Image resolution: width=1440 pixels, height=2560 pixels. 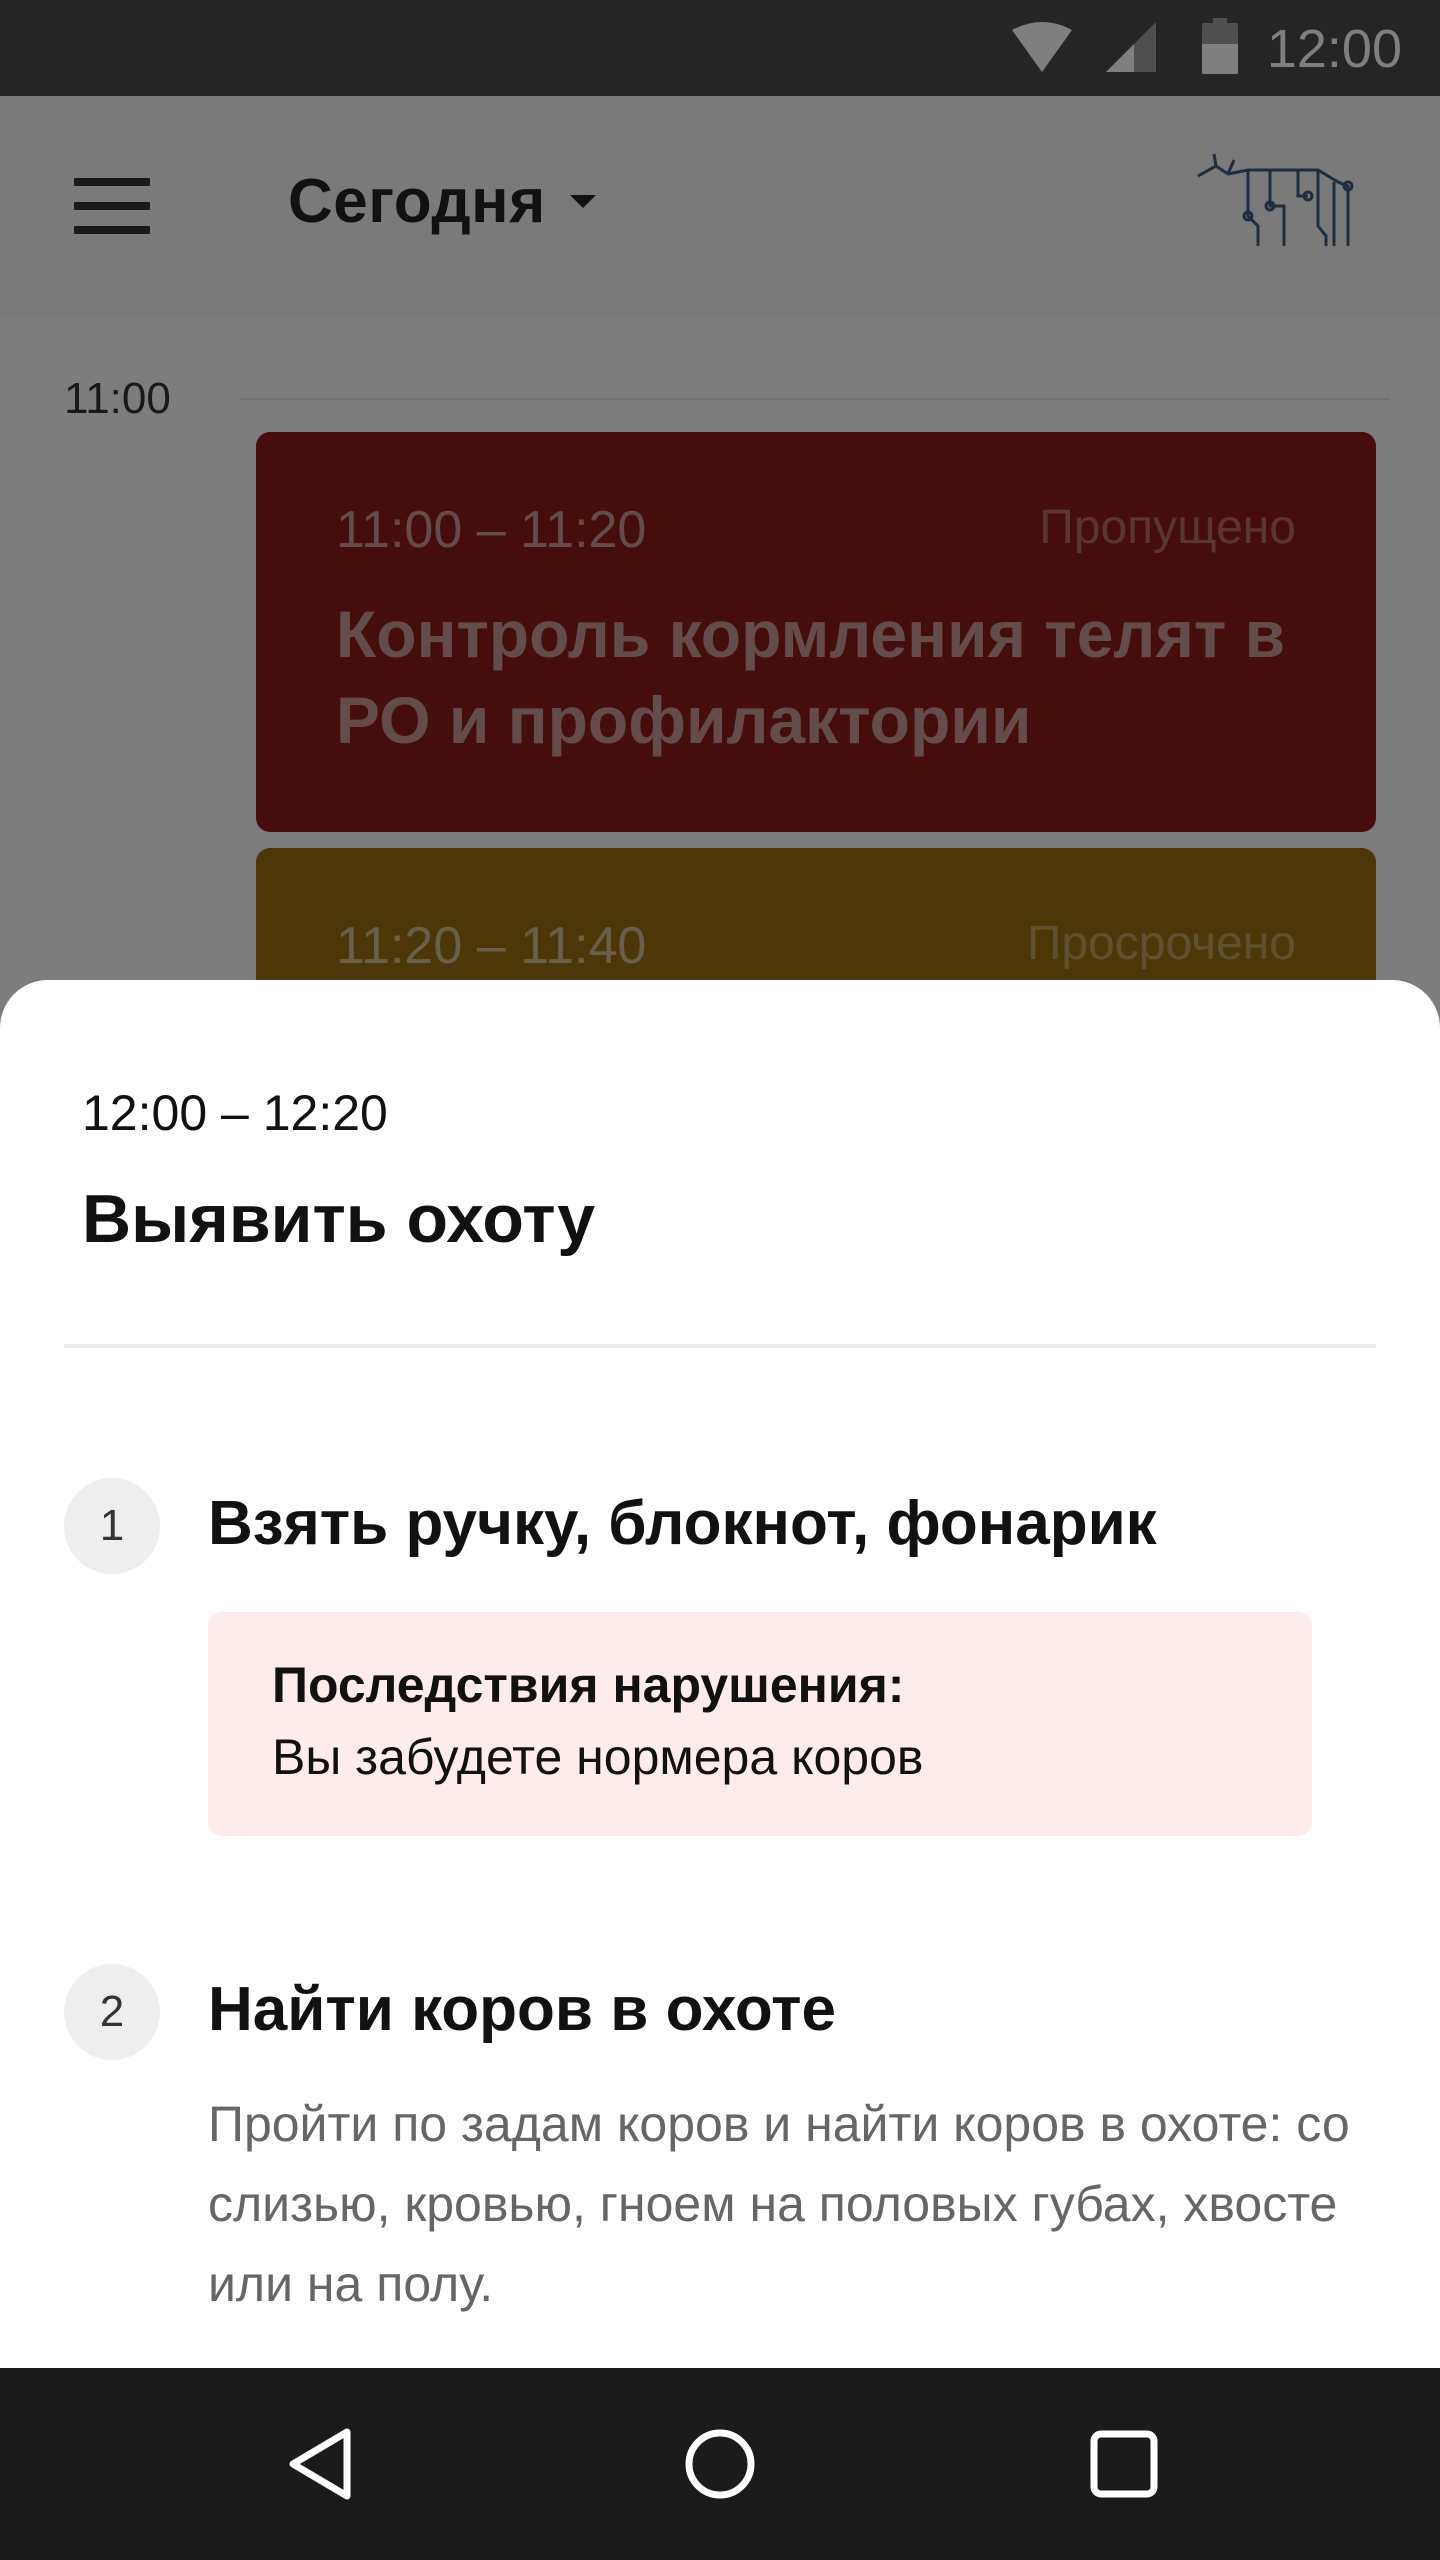 I want to click on sheet-task-title: Выявить охоту, so click(x=339, y=1219).